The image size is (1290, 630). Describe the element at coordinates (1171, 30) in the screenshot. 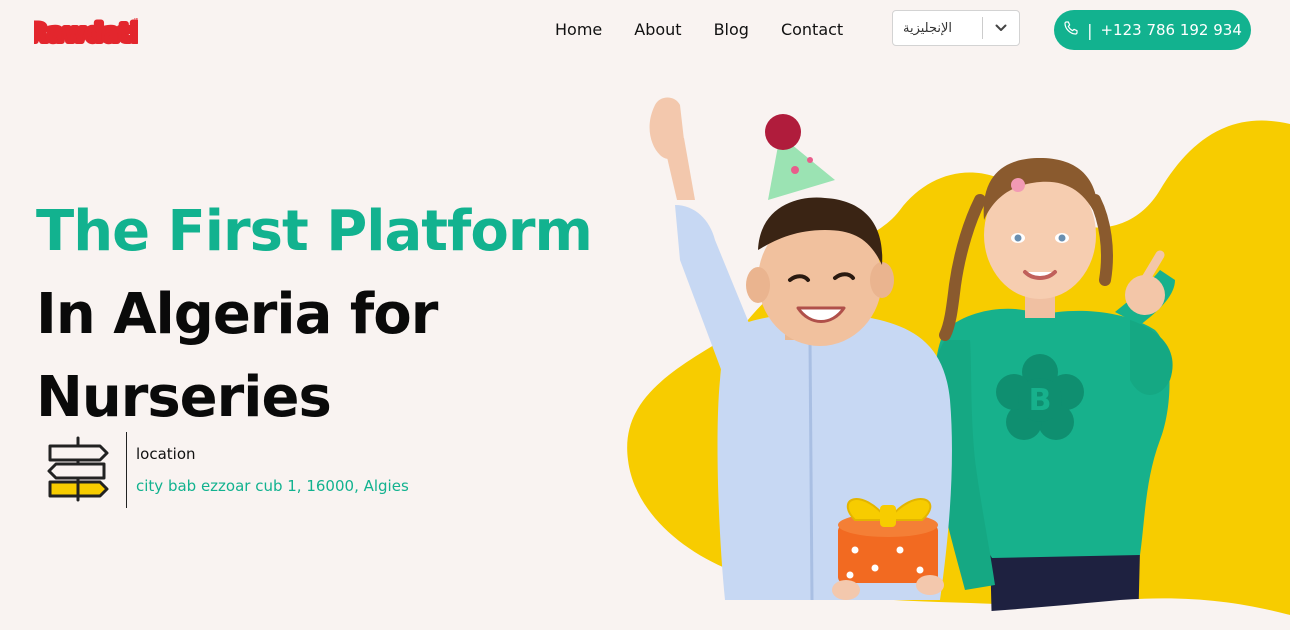

I see `phone-number: +123 786 192 934` at that location.